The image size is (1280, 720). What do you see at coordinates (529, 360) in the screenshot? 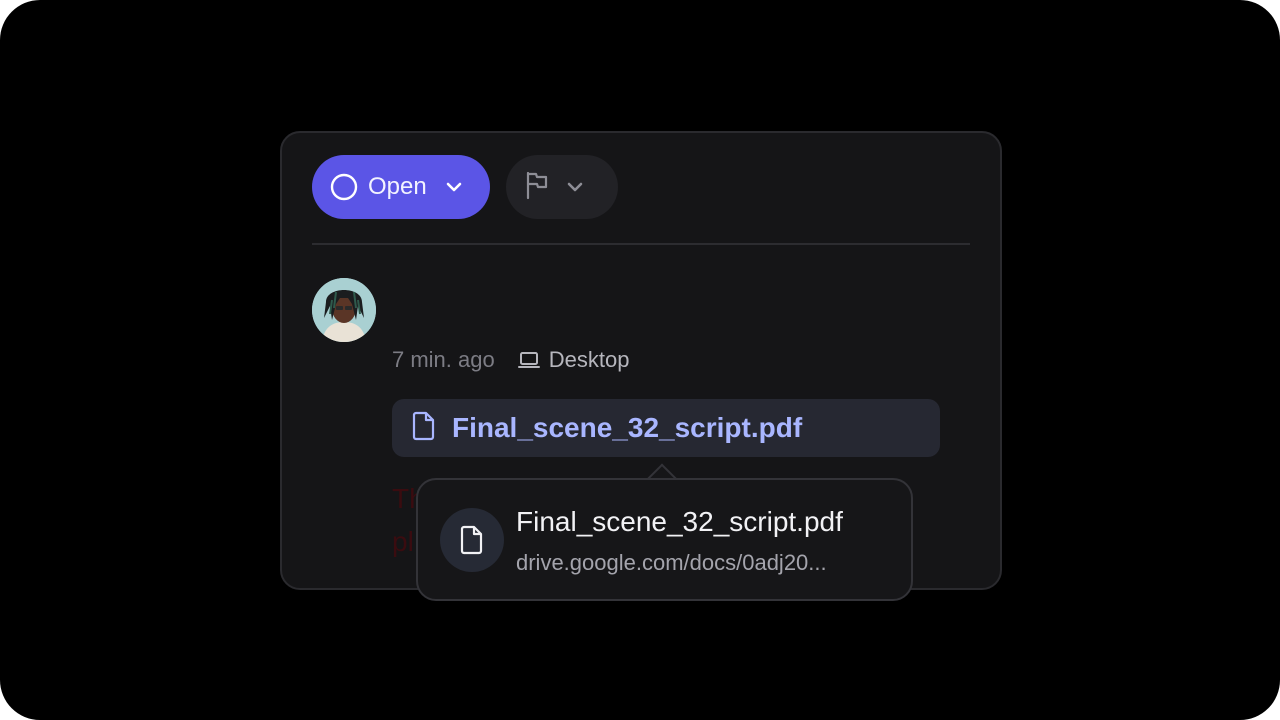
I see `laptop-icon` at bounding box center [529, 360].